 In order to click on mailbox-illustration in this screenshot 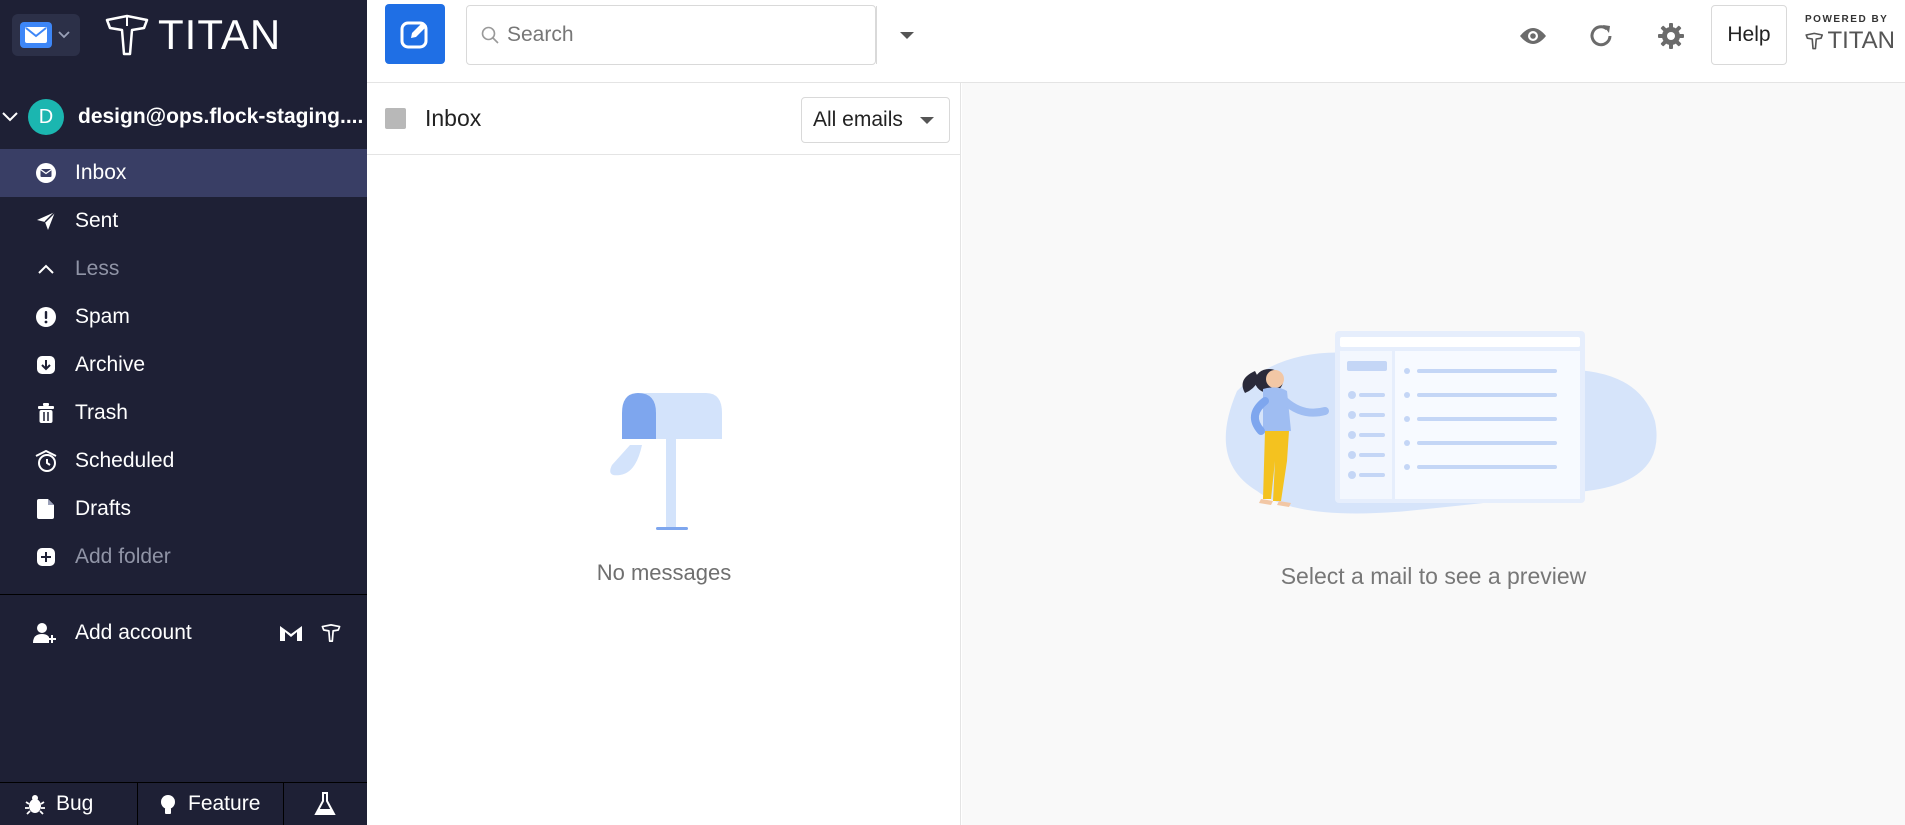, I will do `click(666, 461)`.